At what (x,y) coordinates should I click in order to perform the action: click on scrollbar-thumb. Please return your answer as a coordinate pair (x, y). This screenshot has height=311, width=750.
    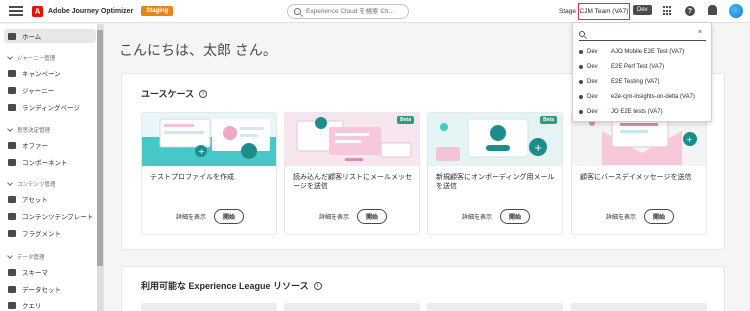
    Looking at the image, I should click on (100, 148).